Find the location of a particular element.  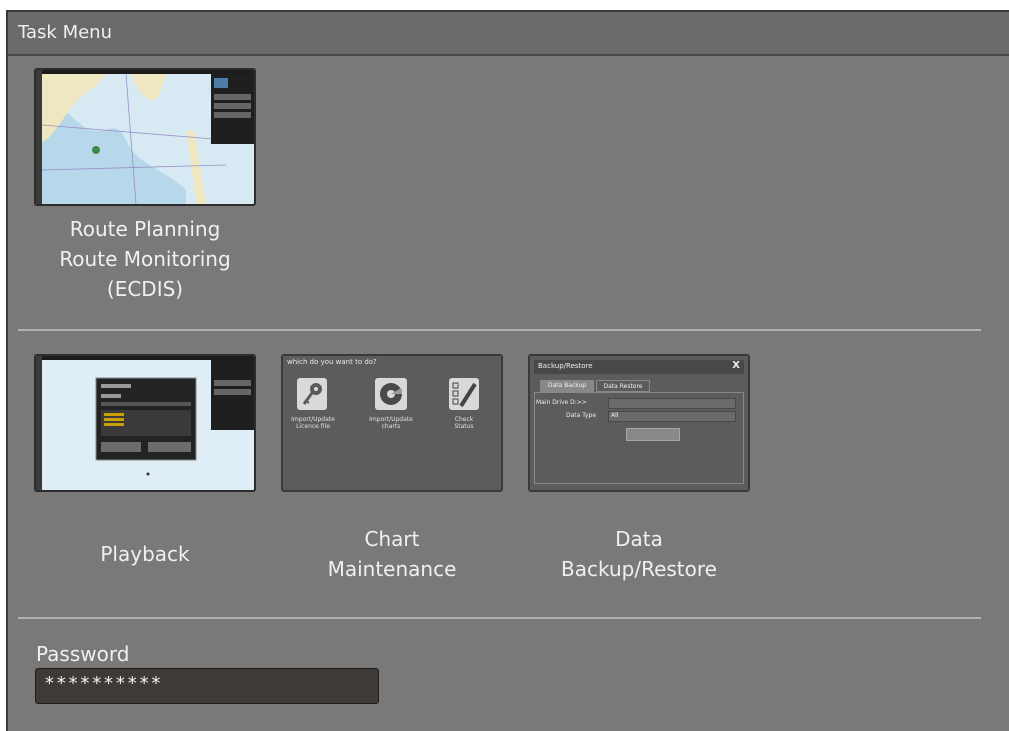

ecdis-thumbnail is located at coordinates (145, 137).